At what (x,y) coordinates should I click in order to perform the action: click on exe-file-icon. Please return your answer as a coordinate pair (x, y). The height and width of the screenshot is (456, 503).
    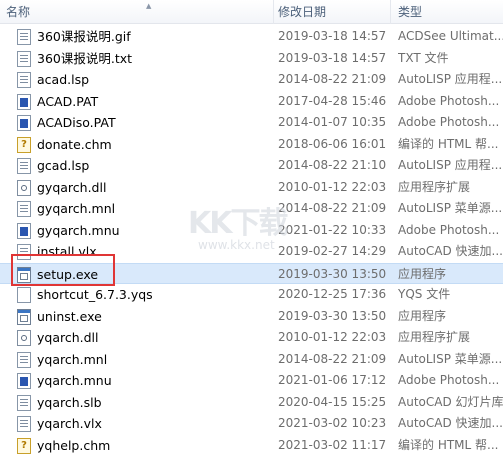
    Looking at the image, I should click on (24, 317).